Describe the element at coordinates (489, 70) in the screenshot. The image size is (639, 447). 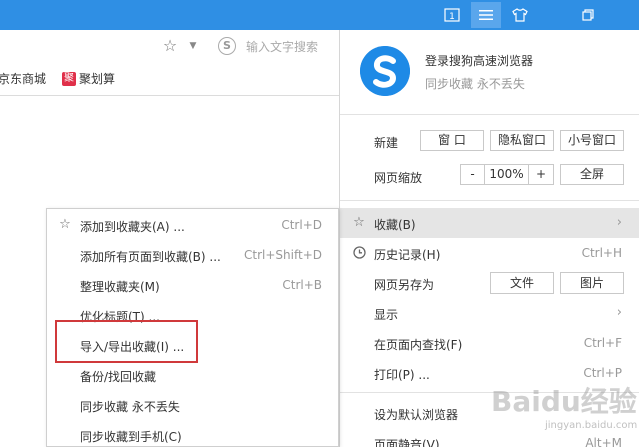
I see `profile-section: 登录搜狗高速浏览器 同步收藏 永不丢失` at that location.